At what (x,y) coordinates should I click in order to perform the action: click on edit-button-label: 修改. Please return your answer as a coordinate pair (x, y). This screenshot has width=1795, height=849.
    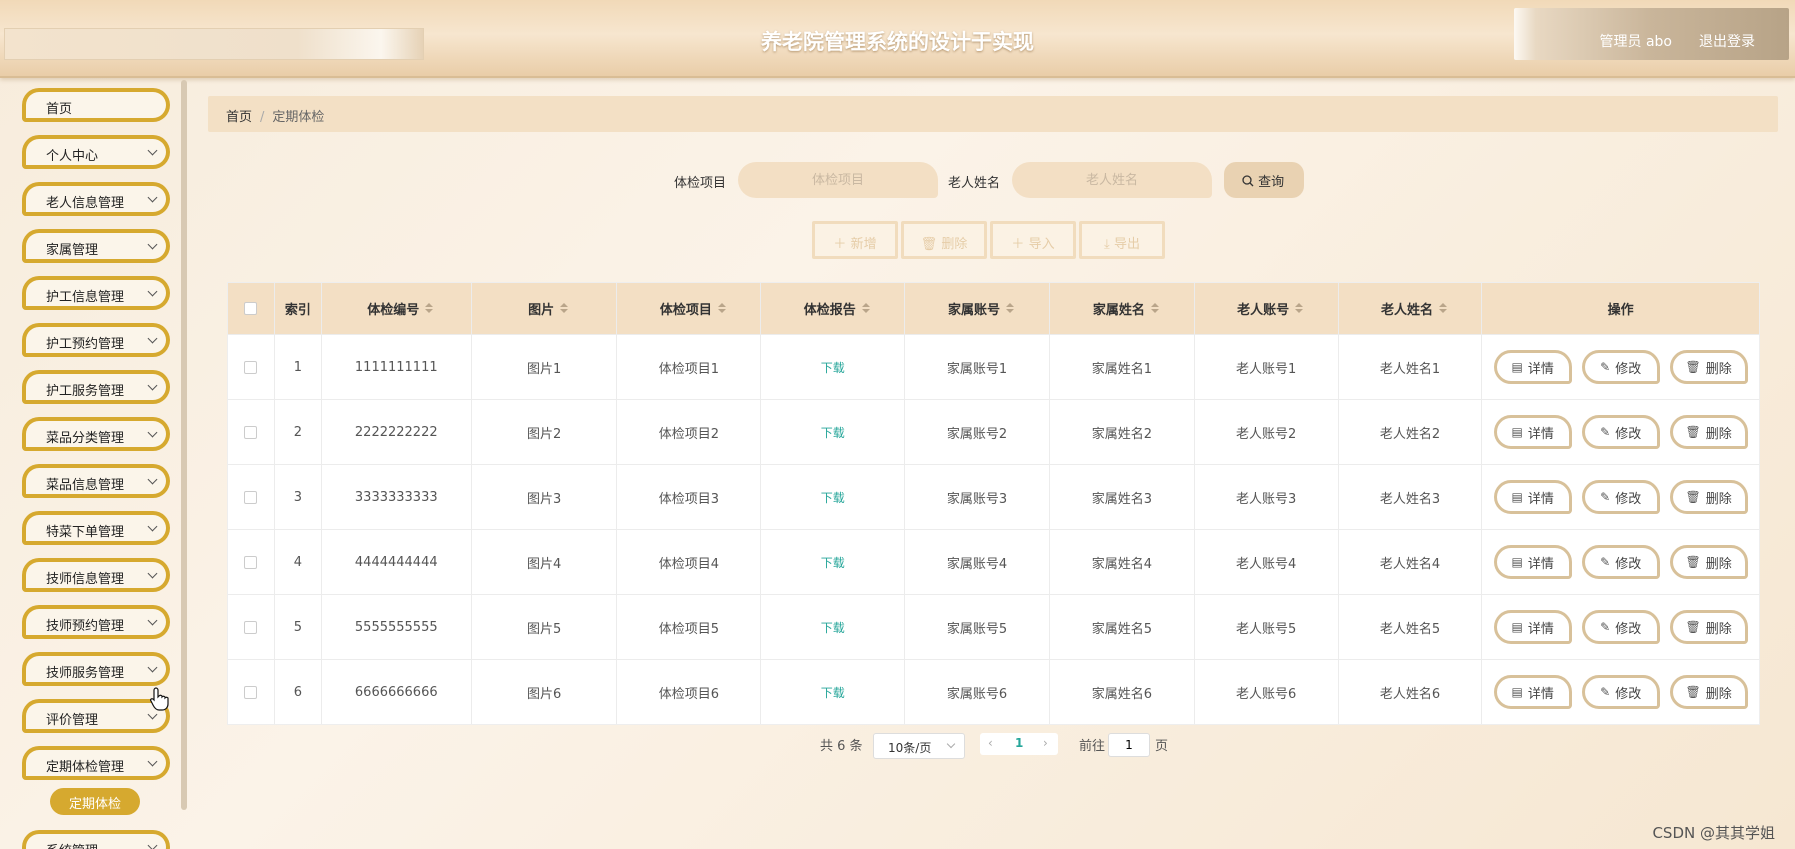
    Looking at the image, I should click on (1628, 499).